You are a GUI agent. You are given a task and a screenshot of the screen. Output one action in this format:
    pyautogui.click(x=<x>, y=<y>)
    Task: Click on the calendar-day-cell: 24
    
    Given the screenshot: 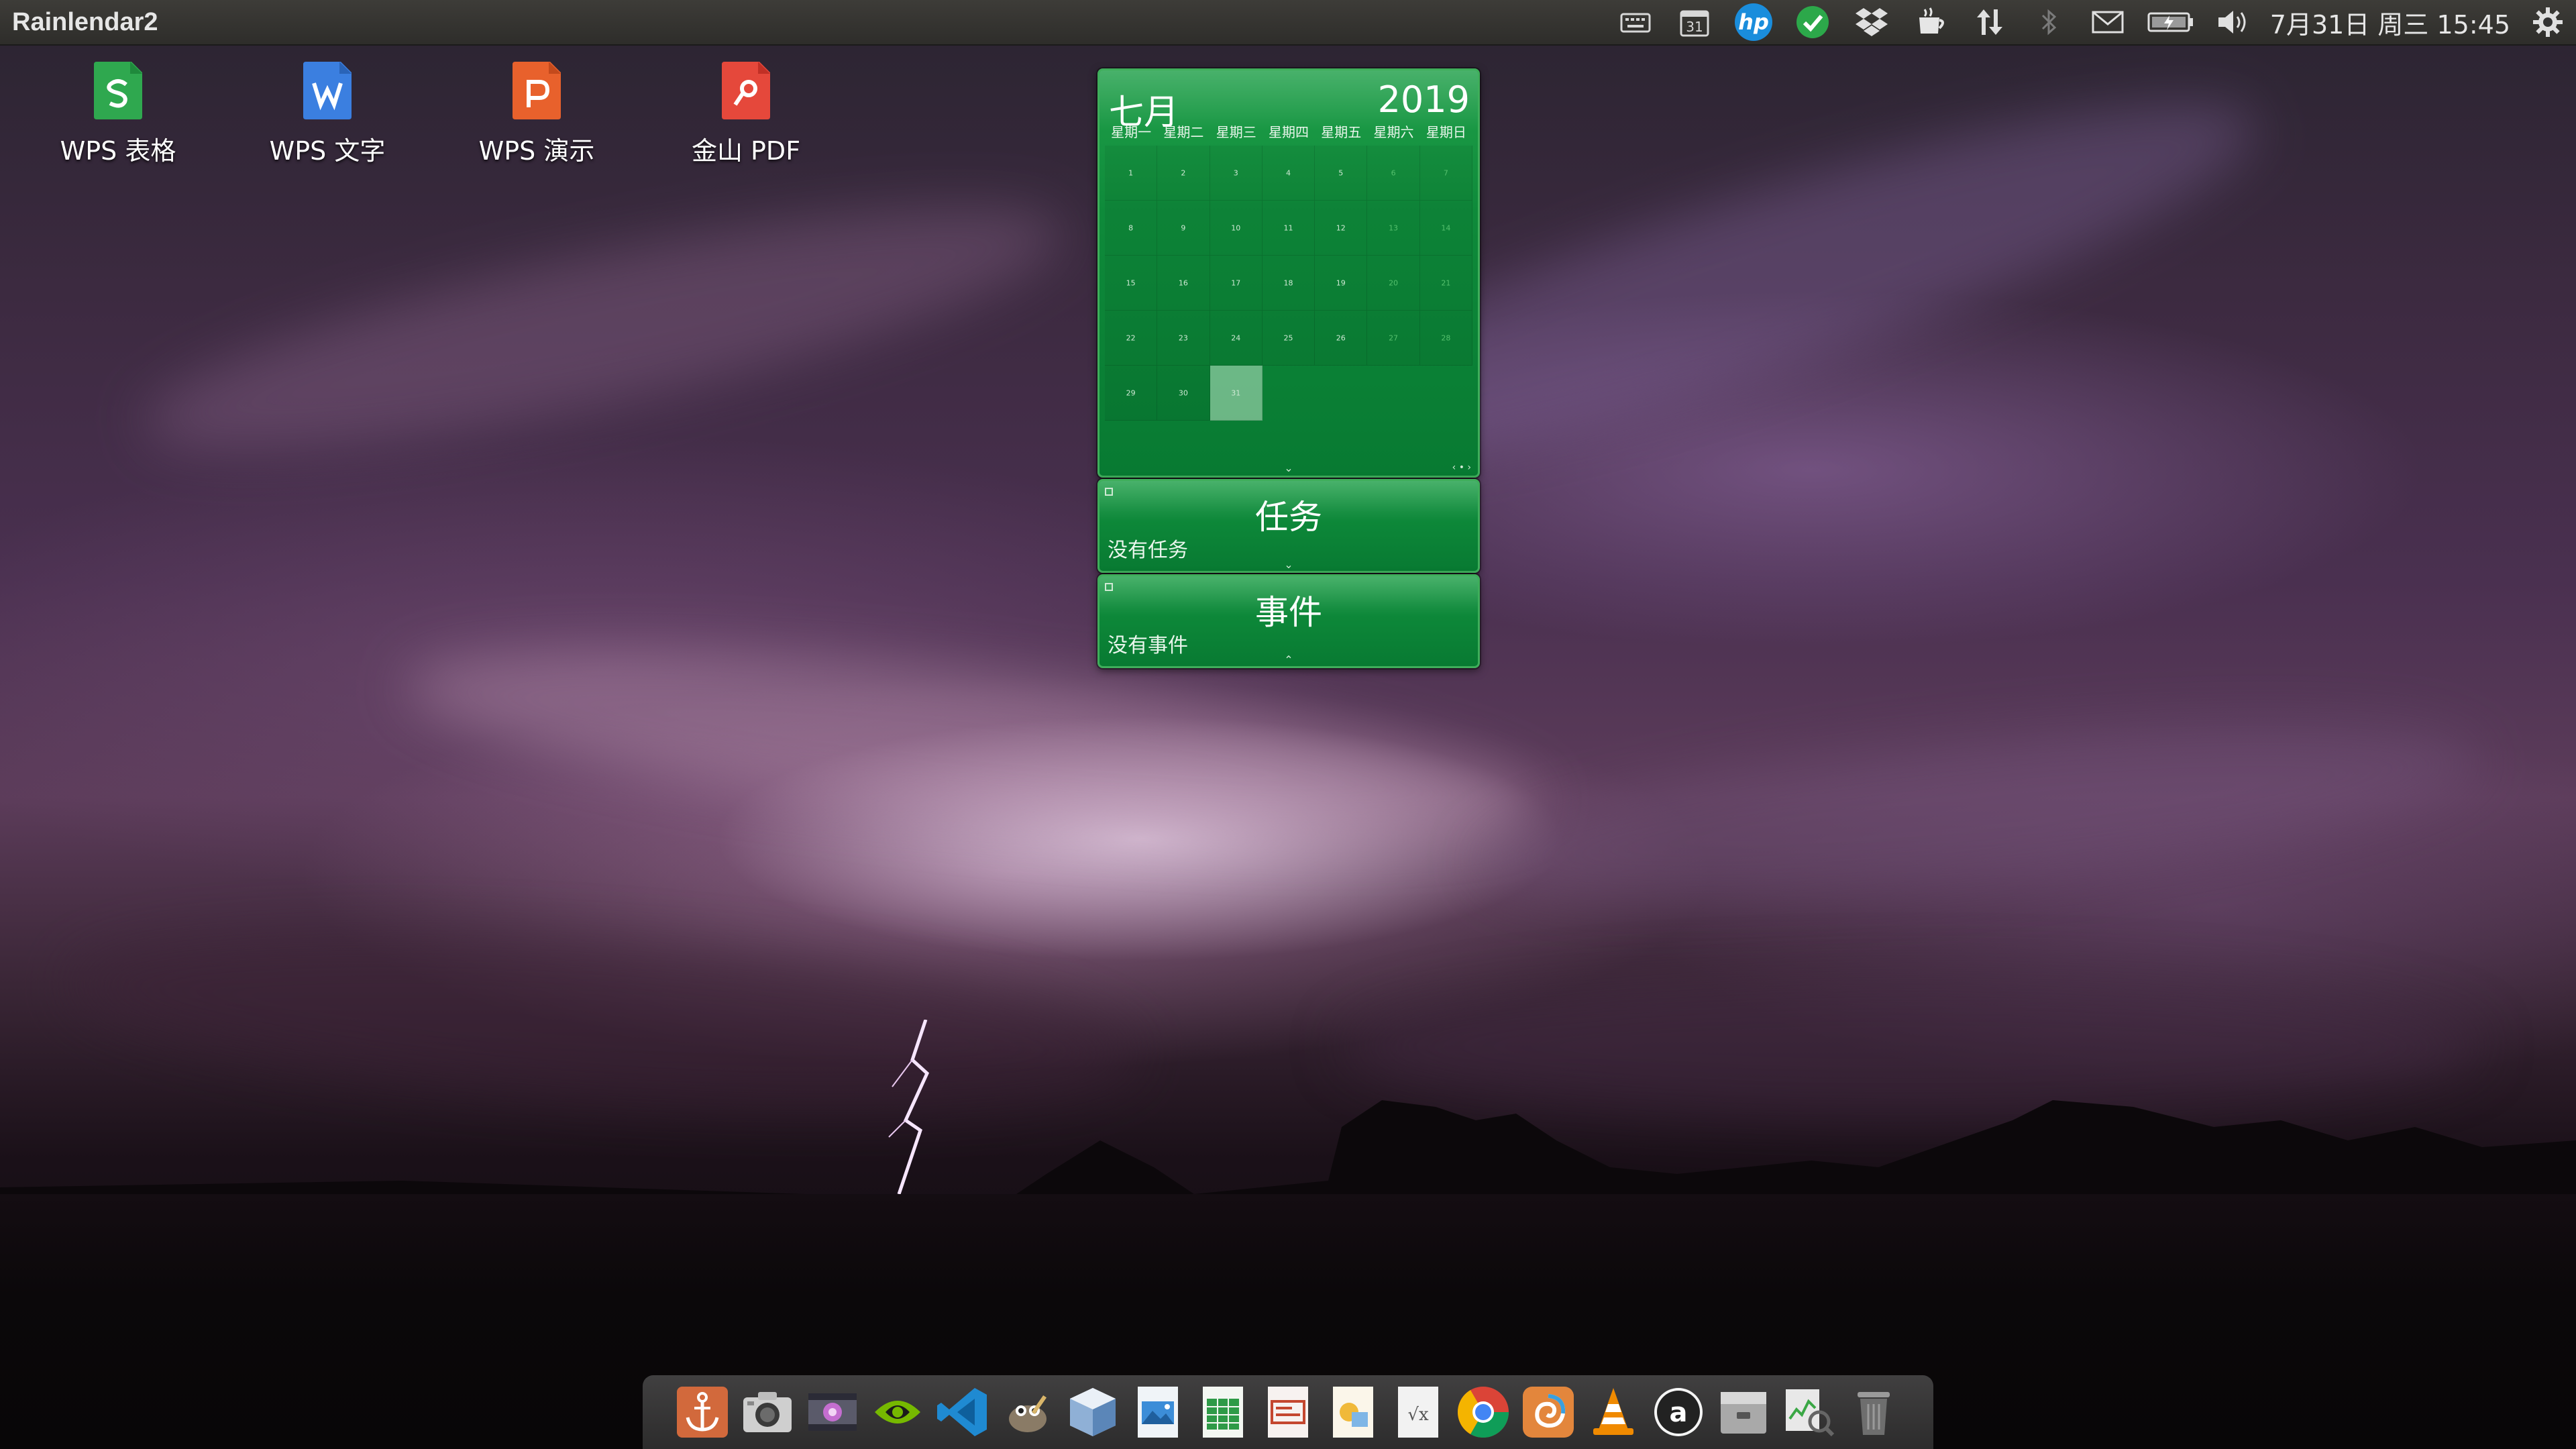 What is the action you would take?
    pyautogui.click(x=1236, y=338)
    